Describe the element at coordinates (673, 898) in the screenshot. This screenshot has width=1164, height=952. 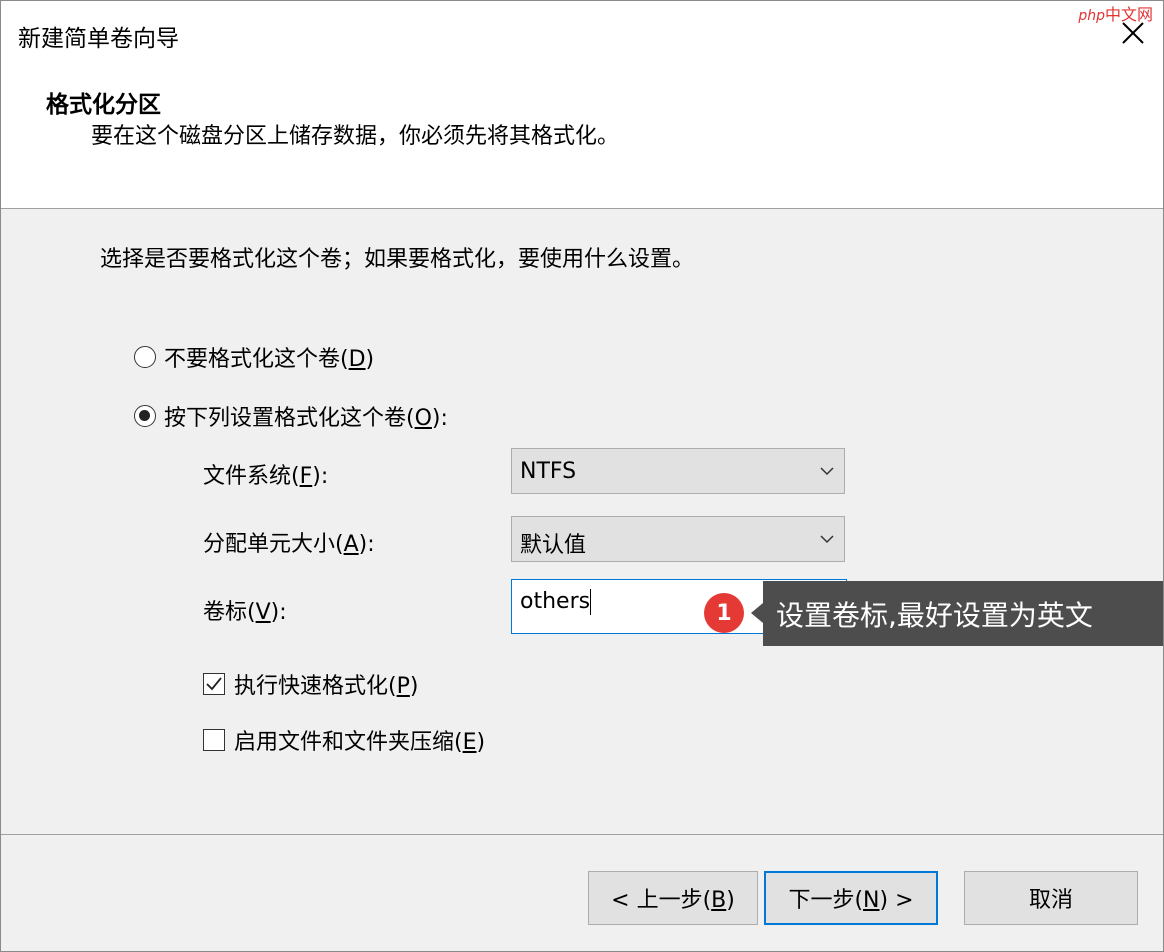
I see `back-button: < 上一步(B)` at that location.